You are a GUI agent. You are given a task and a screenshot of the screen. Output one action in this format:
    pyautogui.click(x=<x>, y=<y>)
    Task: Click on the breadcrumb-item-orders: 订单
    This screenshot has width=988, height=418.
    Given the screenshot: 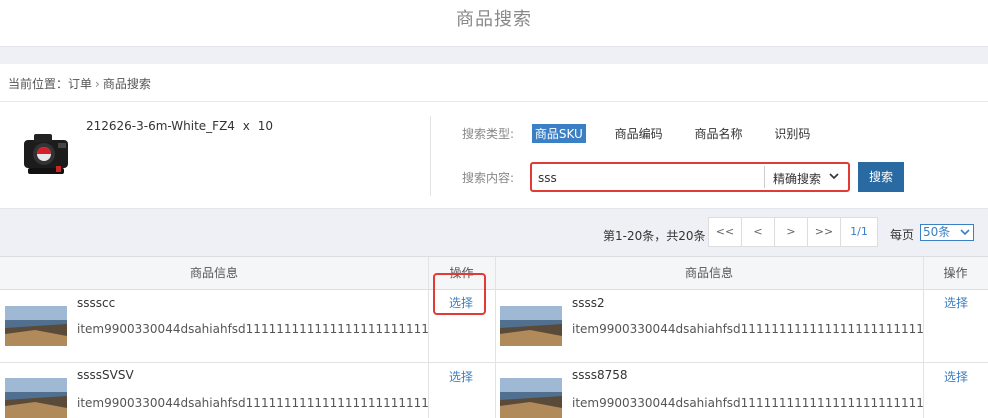 What is the action you would take?
    pyautogui.click(x=80, y=83)
    